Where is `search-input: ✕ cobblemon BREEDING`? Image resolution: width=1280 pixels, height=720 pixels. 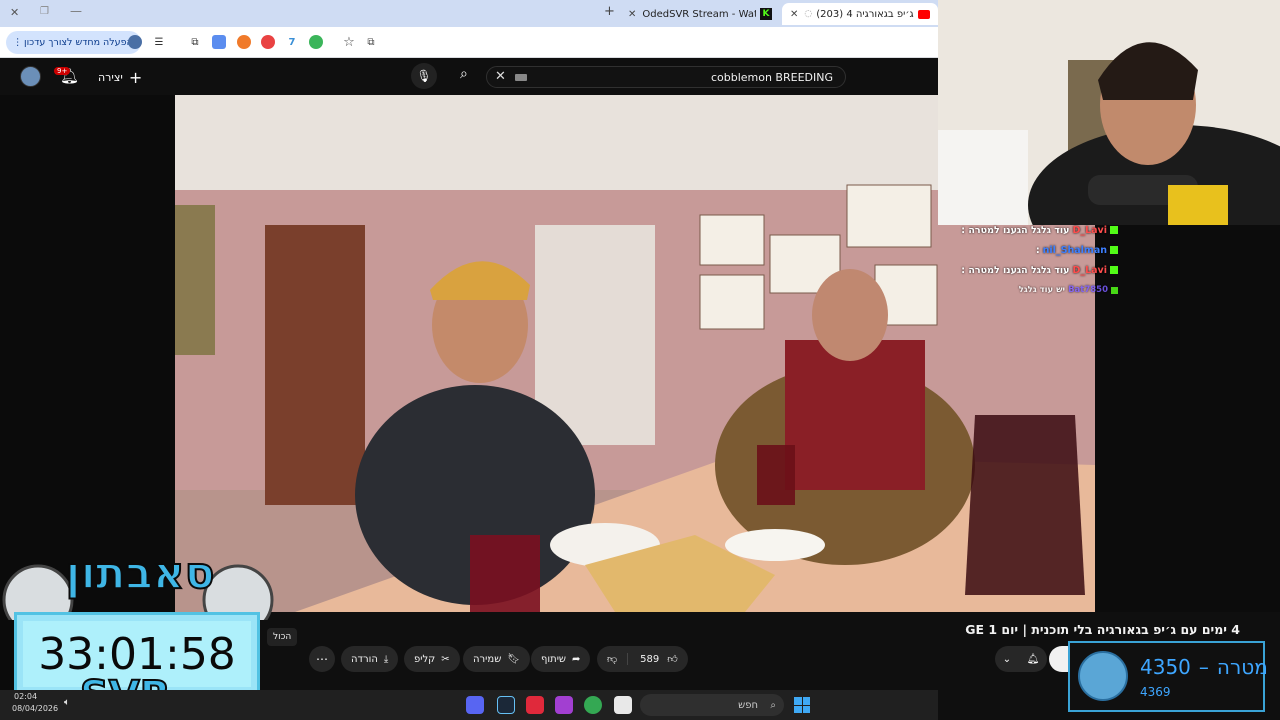 search-input: ✕ cobblemon BREEDING is located at coordinates (666, 77).